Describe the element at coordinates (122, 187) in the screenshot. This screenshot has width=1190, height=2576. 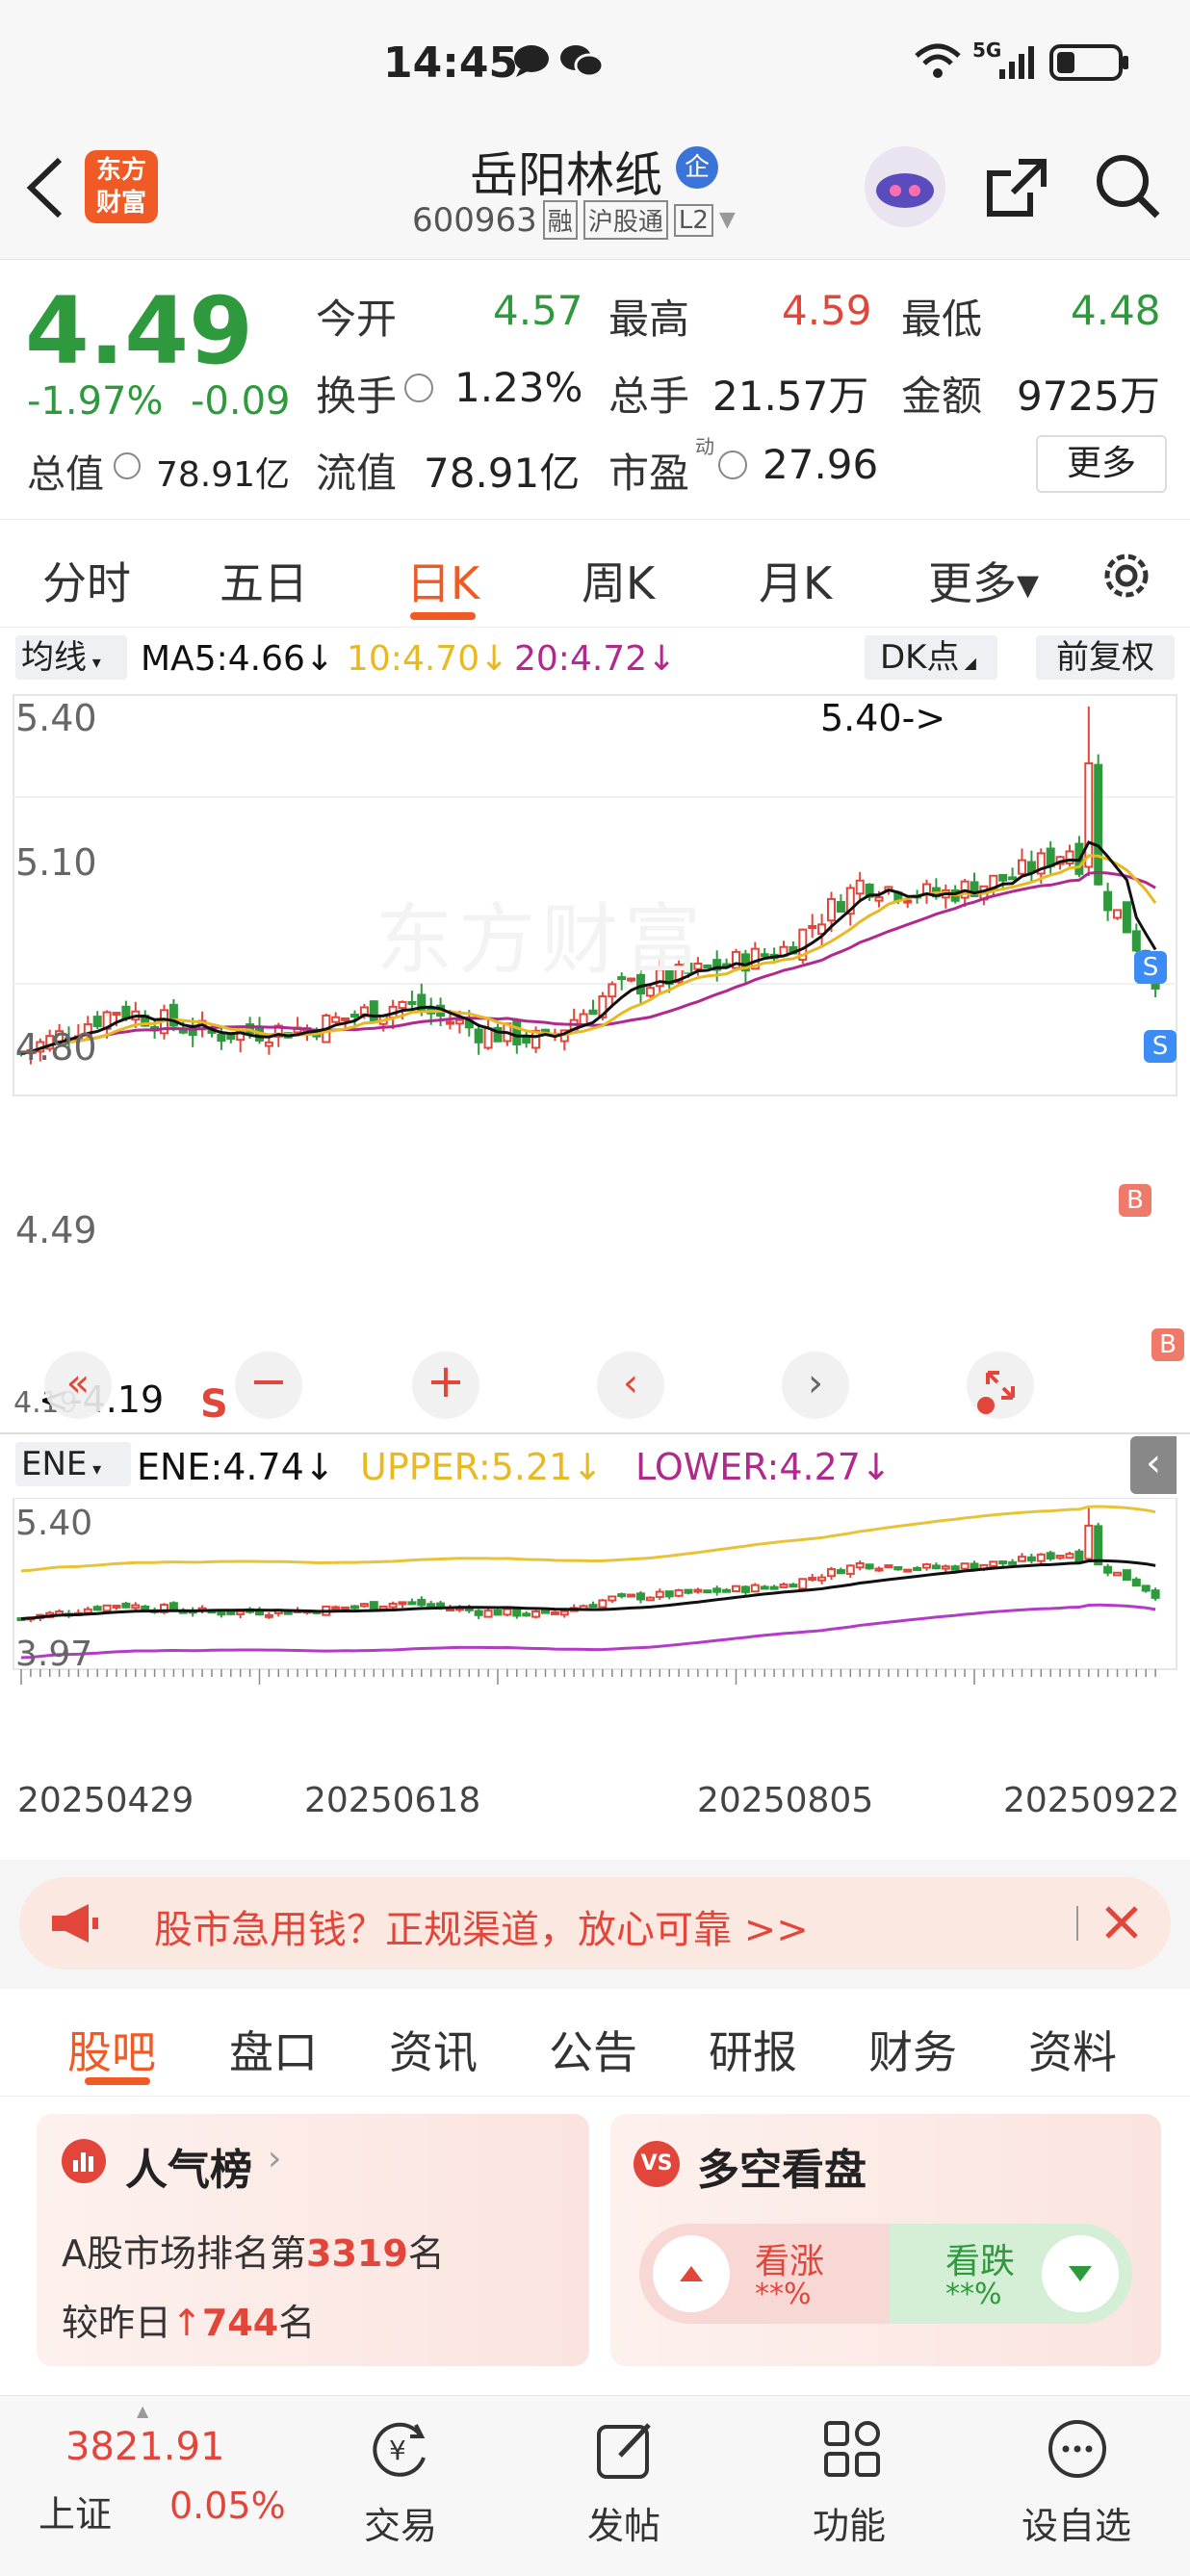
I see `eastmoney-logo: 东方 财富` at that location.